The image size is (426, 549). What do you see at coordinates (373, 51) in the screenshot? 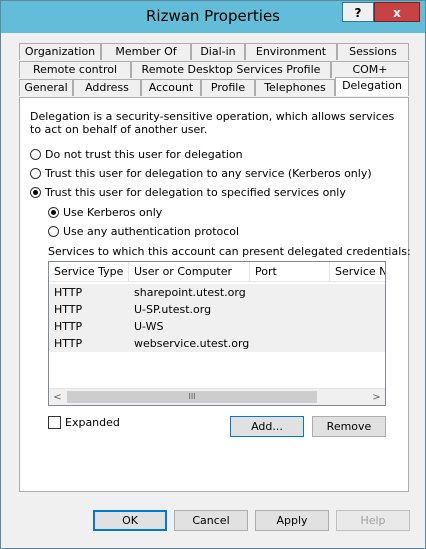
I see `tab-sessions: Sessions` at bounding box center [373, 51].